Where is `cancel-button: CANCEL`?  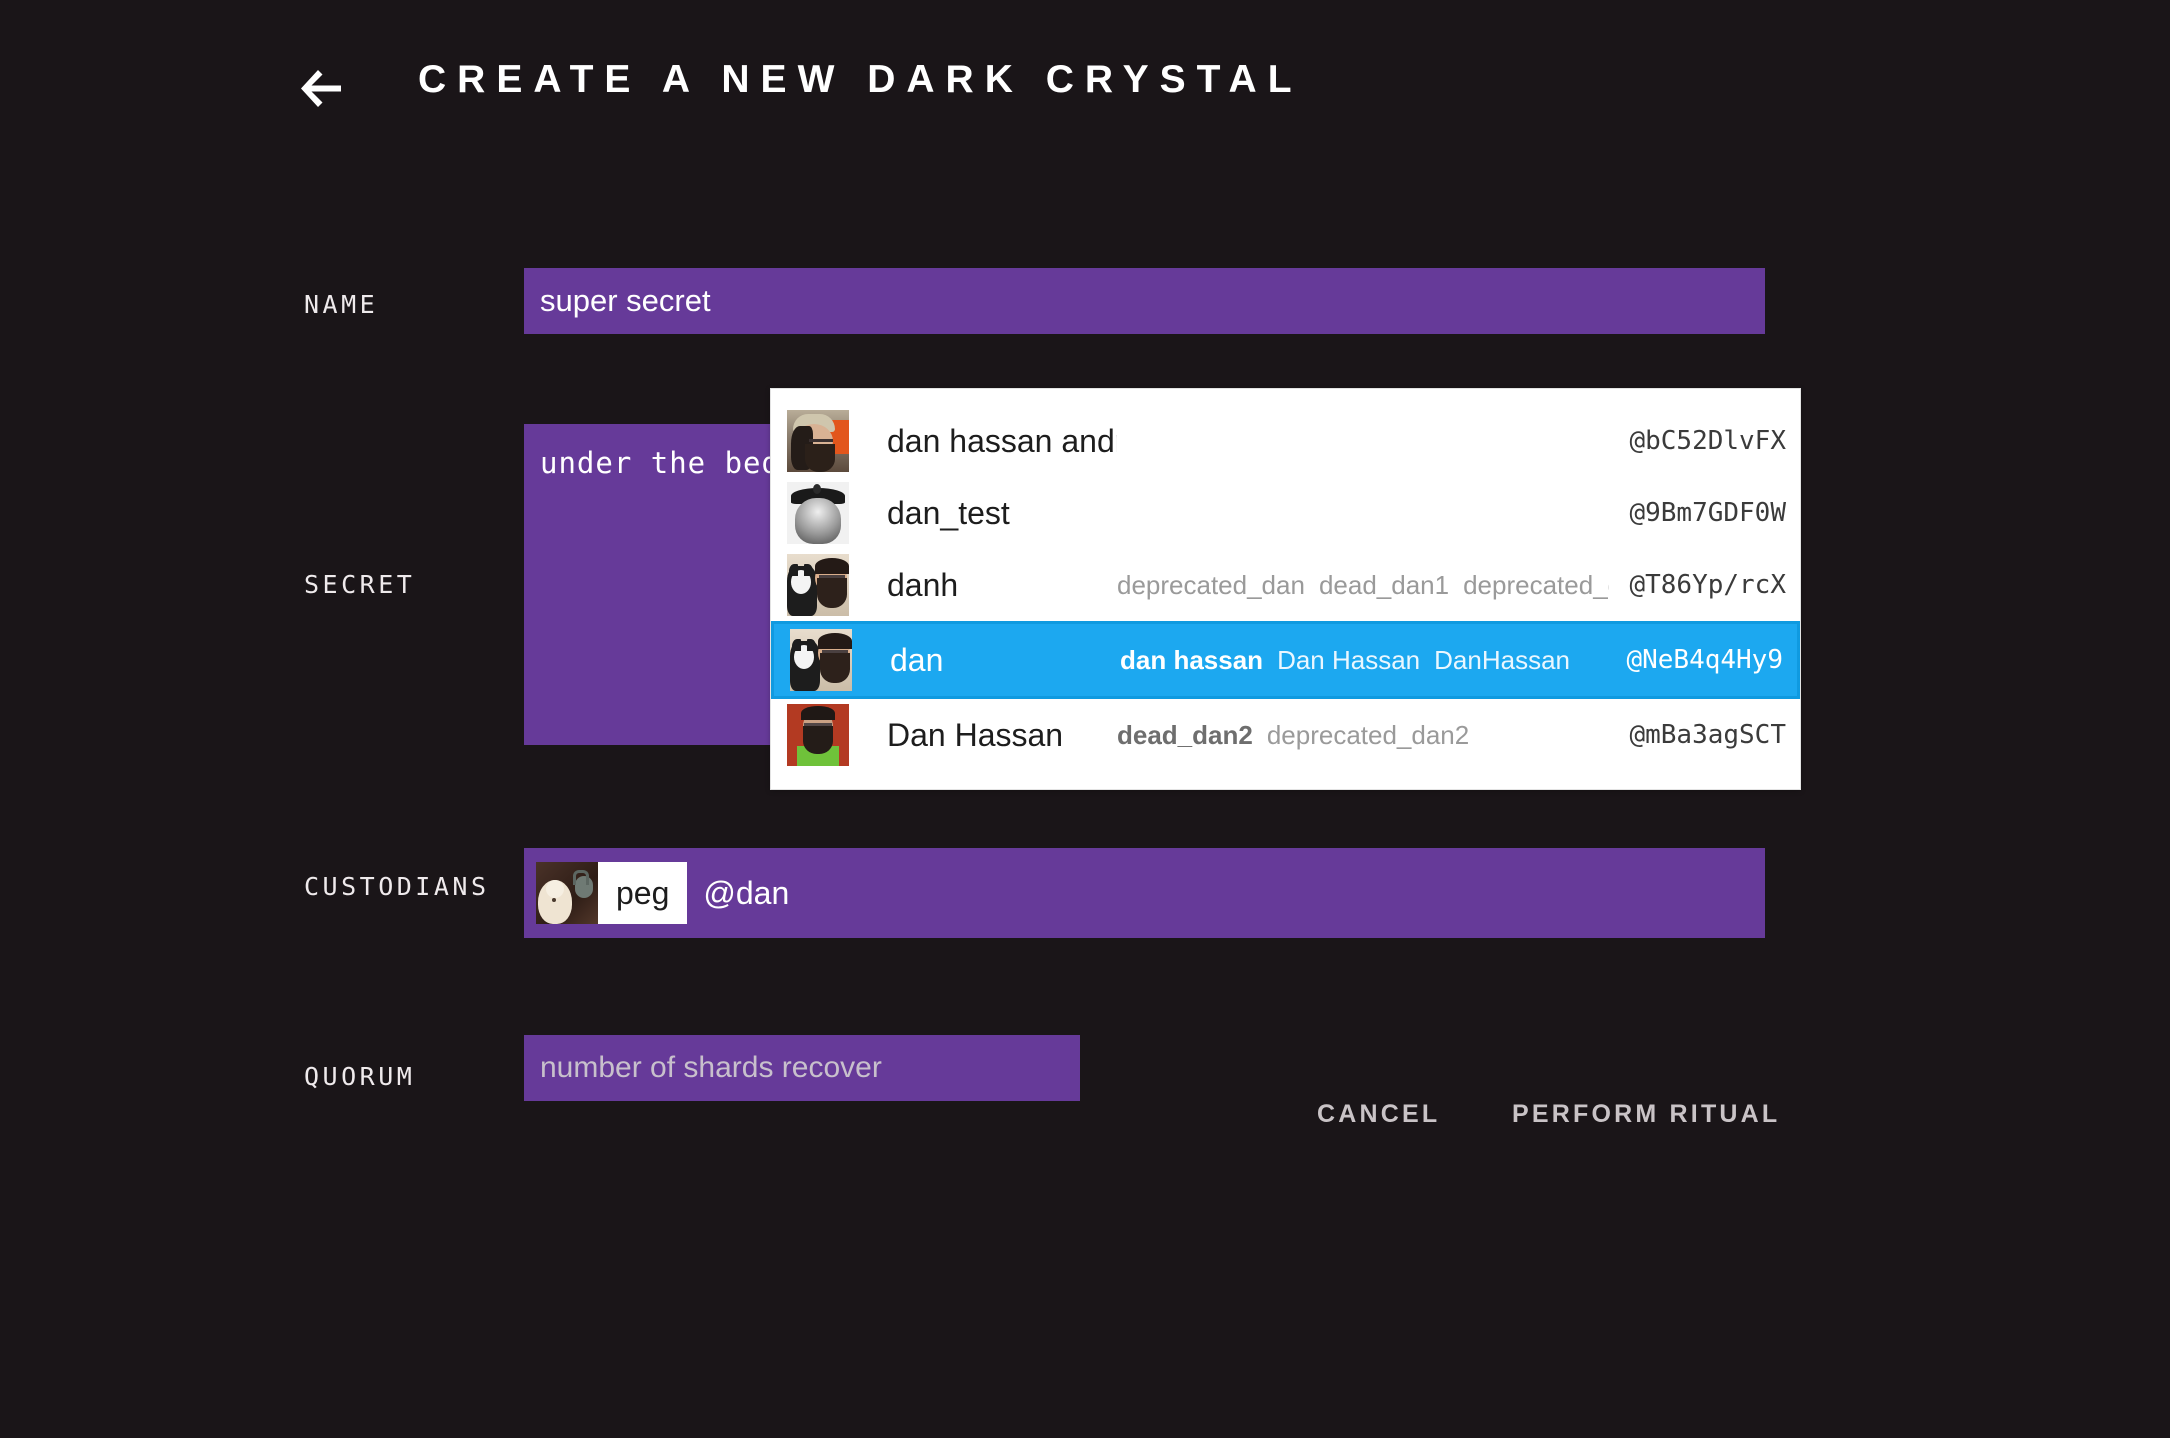
cancel-button: CANCEL is located at coordinates (1378, 1114).